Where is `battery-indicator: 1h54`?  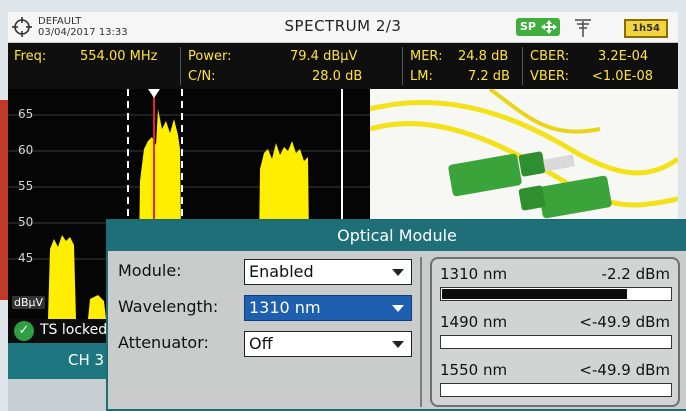
battery-indicator: 1h54 is located at coordinates (646, 28).